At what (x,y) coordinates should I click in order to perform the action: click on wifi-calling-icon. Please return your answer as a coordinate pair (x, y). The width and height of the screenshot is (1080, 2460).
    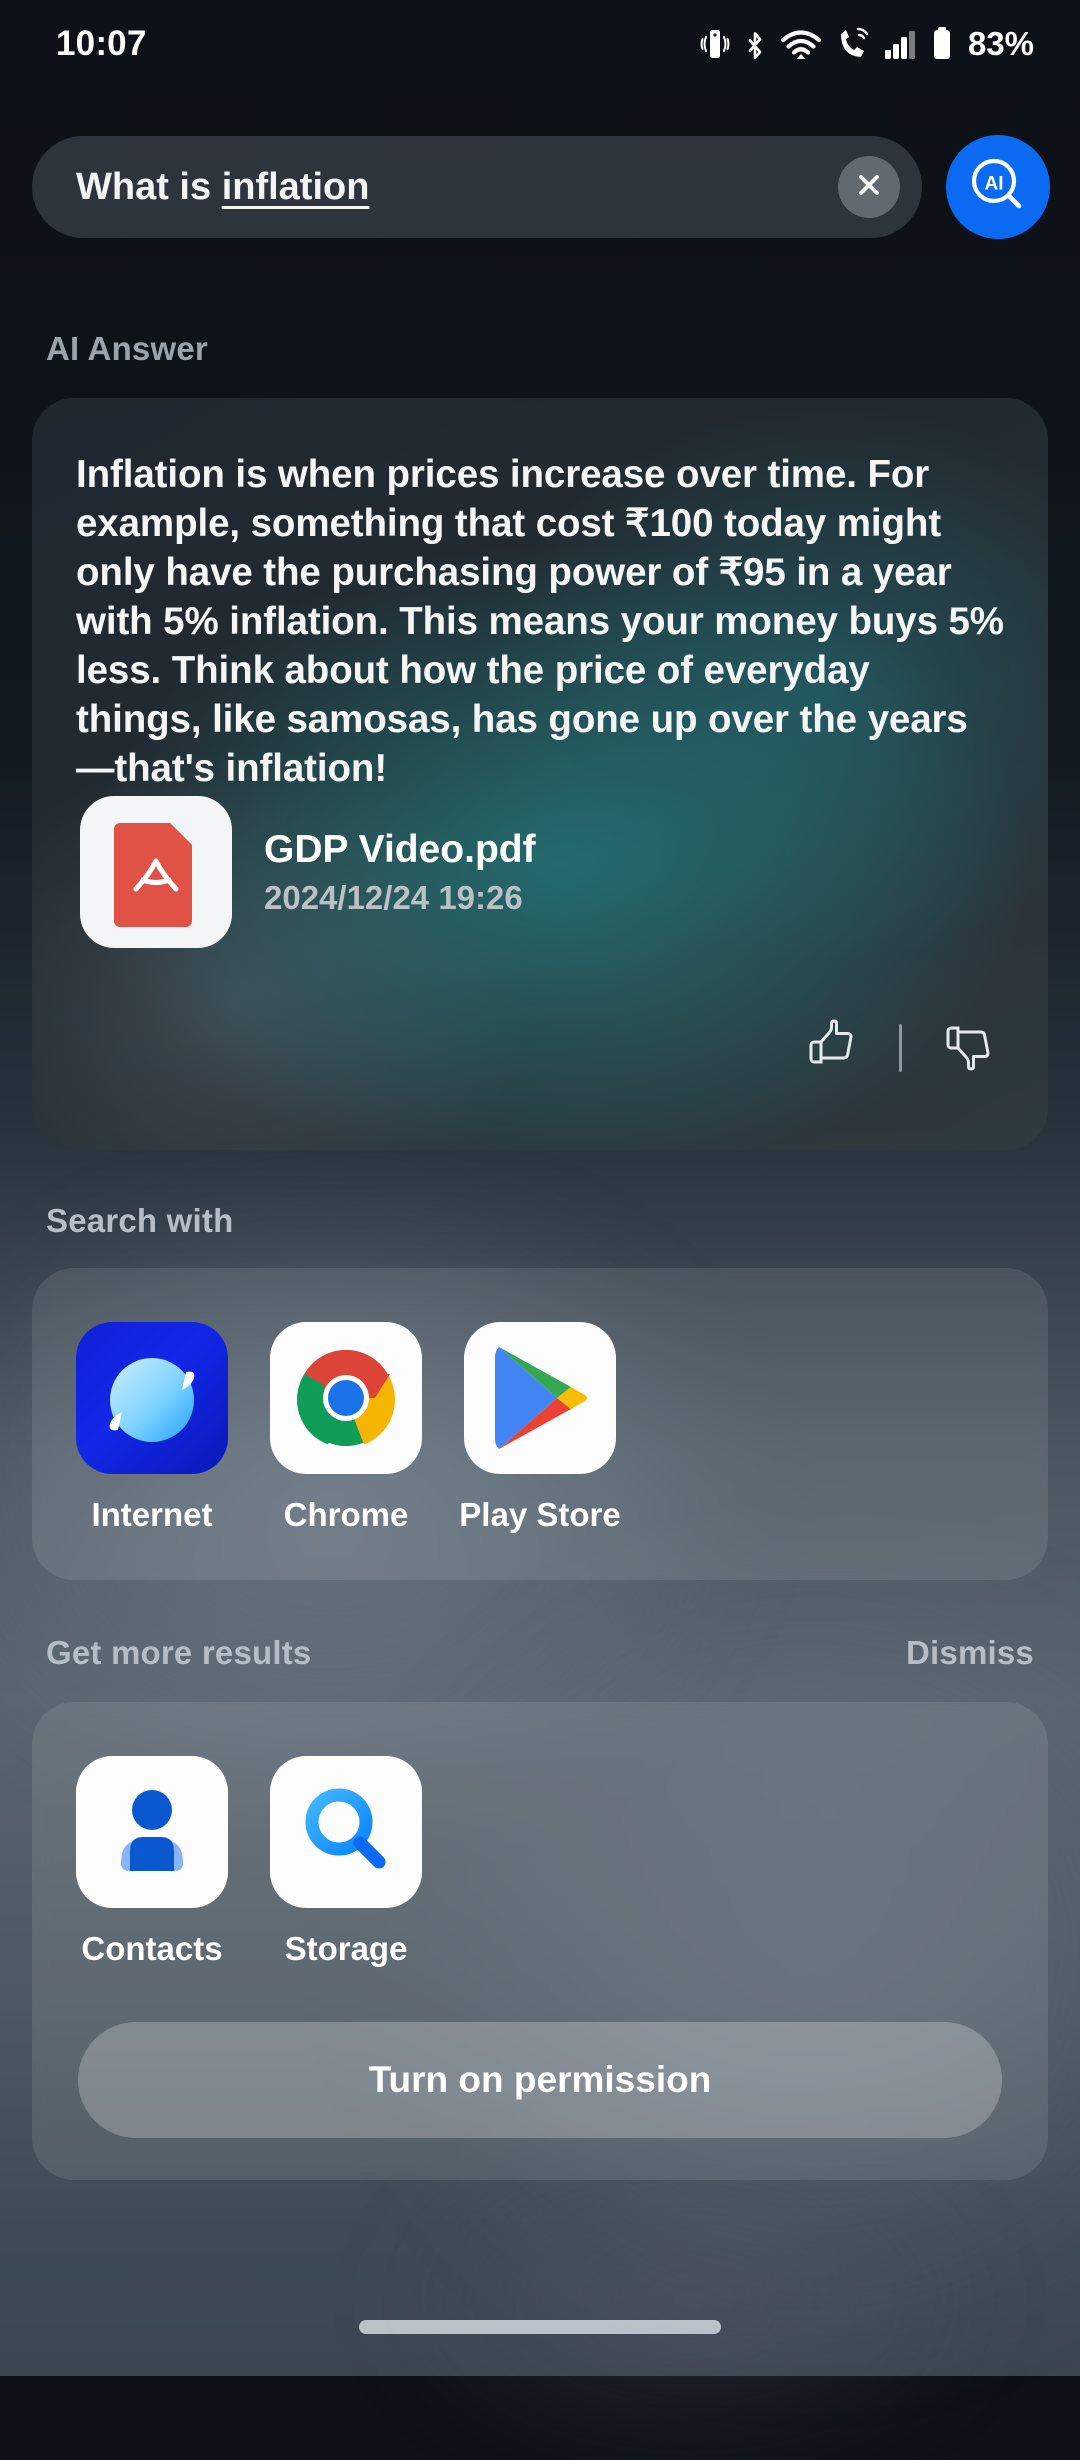
    Looking at the image, I should click on (853, 44).